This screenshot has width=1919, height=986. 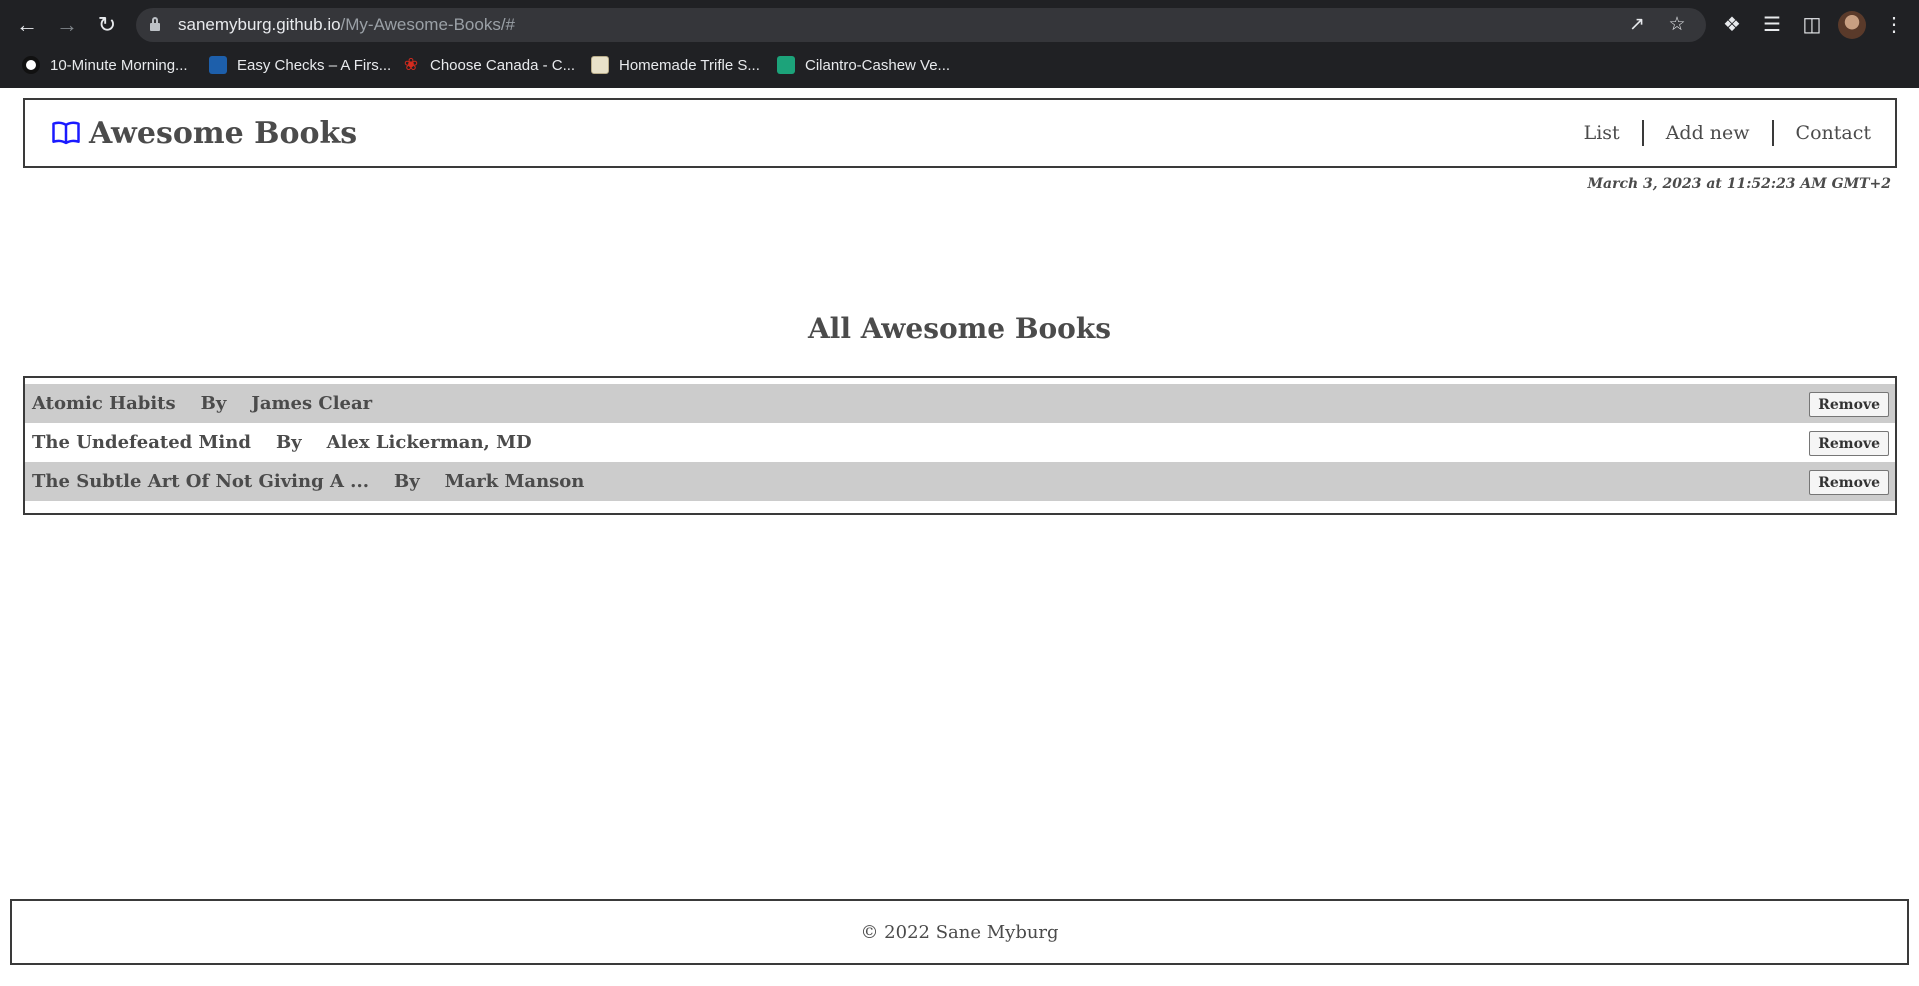 I want to click on nav-link-list: List, so click(x=1603, y=133).